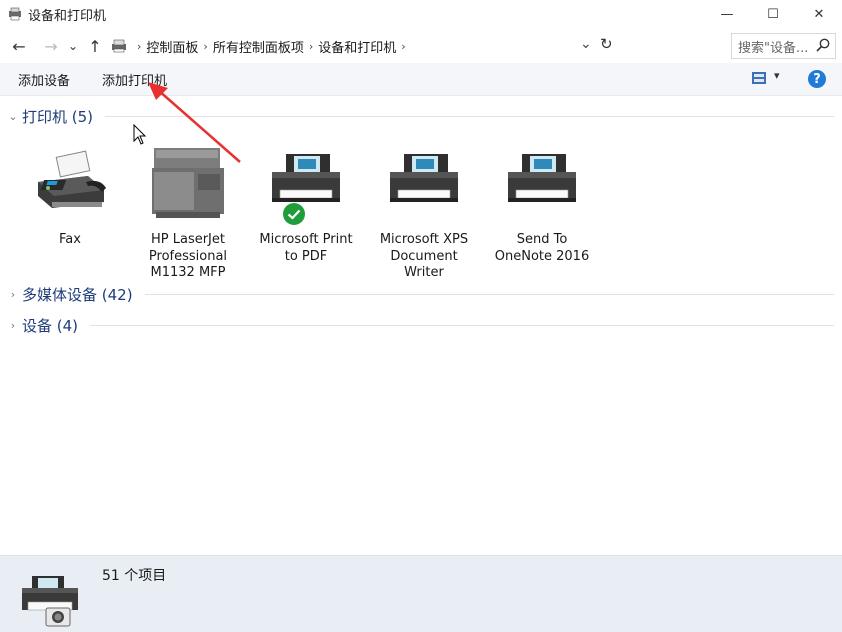 The image size is (842, 632). Describe the element at coordinates (67, 16) in the screenshot. I see `window-title: 设备和打印机` at that location.